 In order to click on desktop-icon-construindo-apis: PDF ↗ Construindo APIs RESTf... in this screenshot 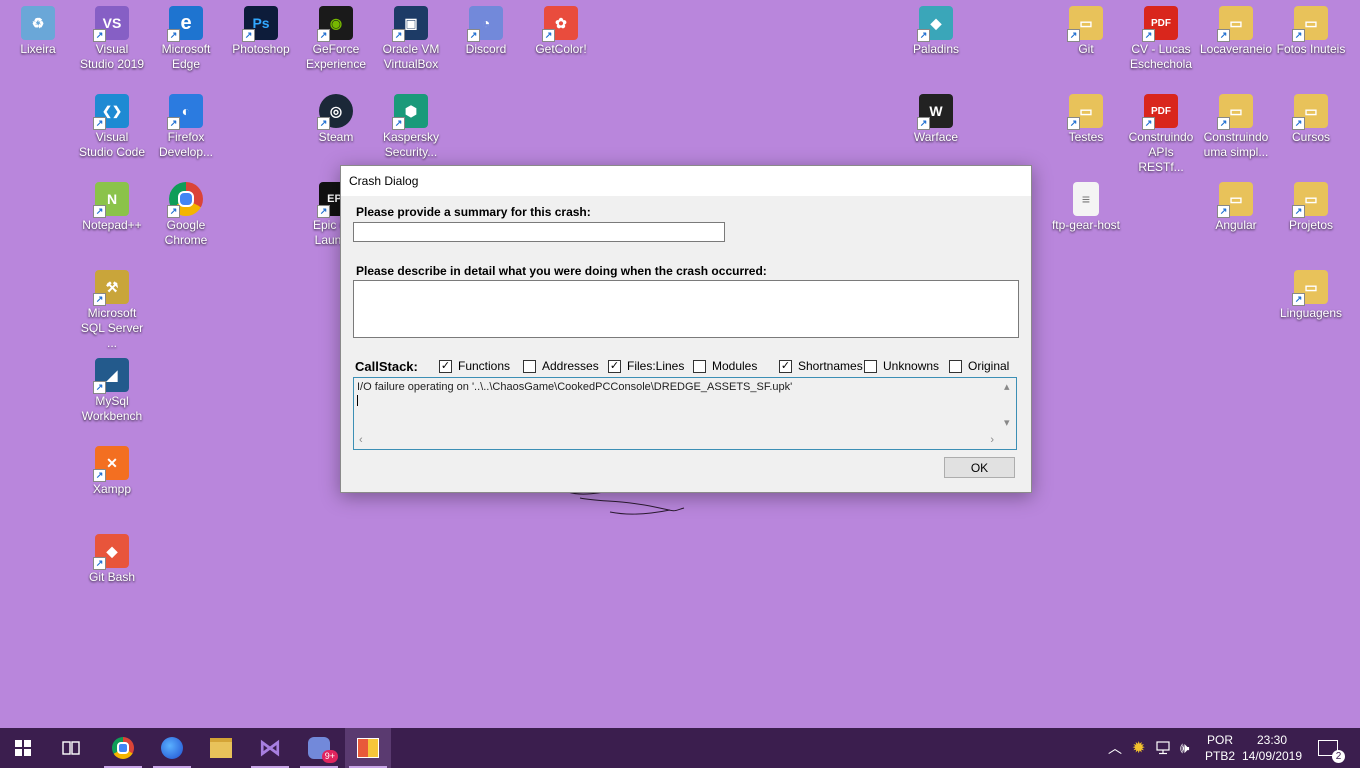, I will do `click(1161, 134)`.